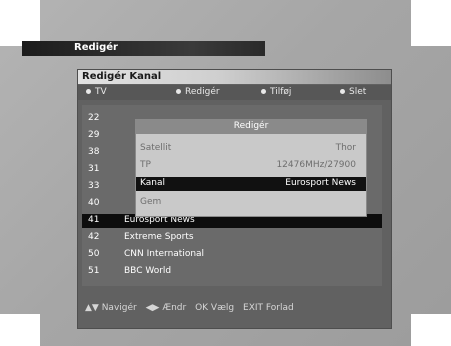  I want to click on popup-title: Redigér, so click(251, 126).